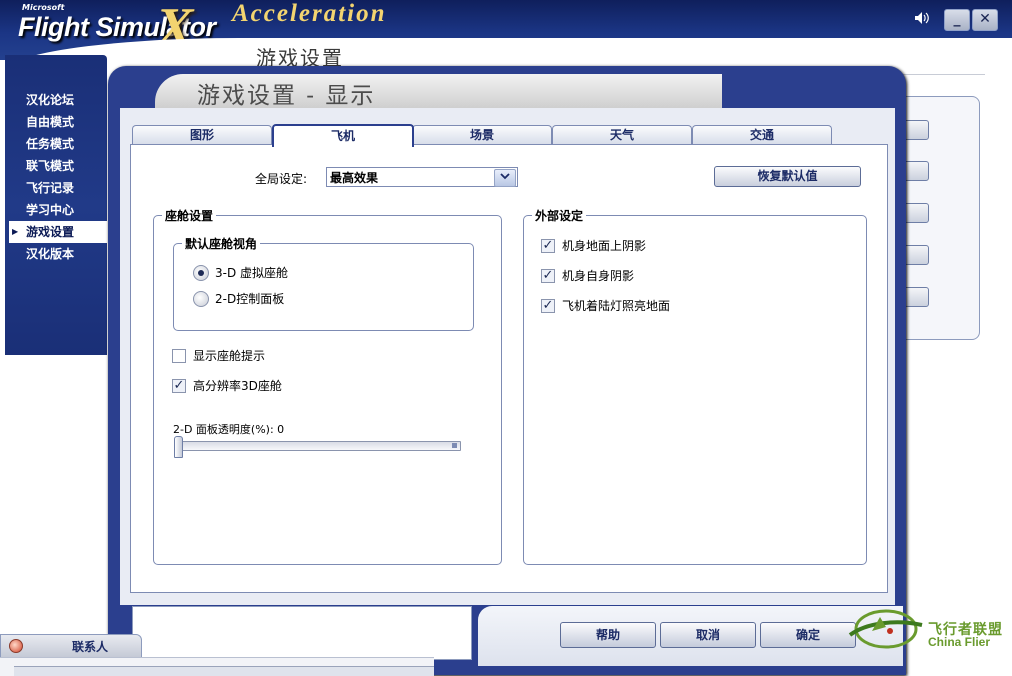 This screenshot has height=676, width=1012. I want to click on panel-transparency-label: 2-D 面板透明度(%): 0, so click(229, 429).